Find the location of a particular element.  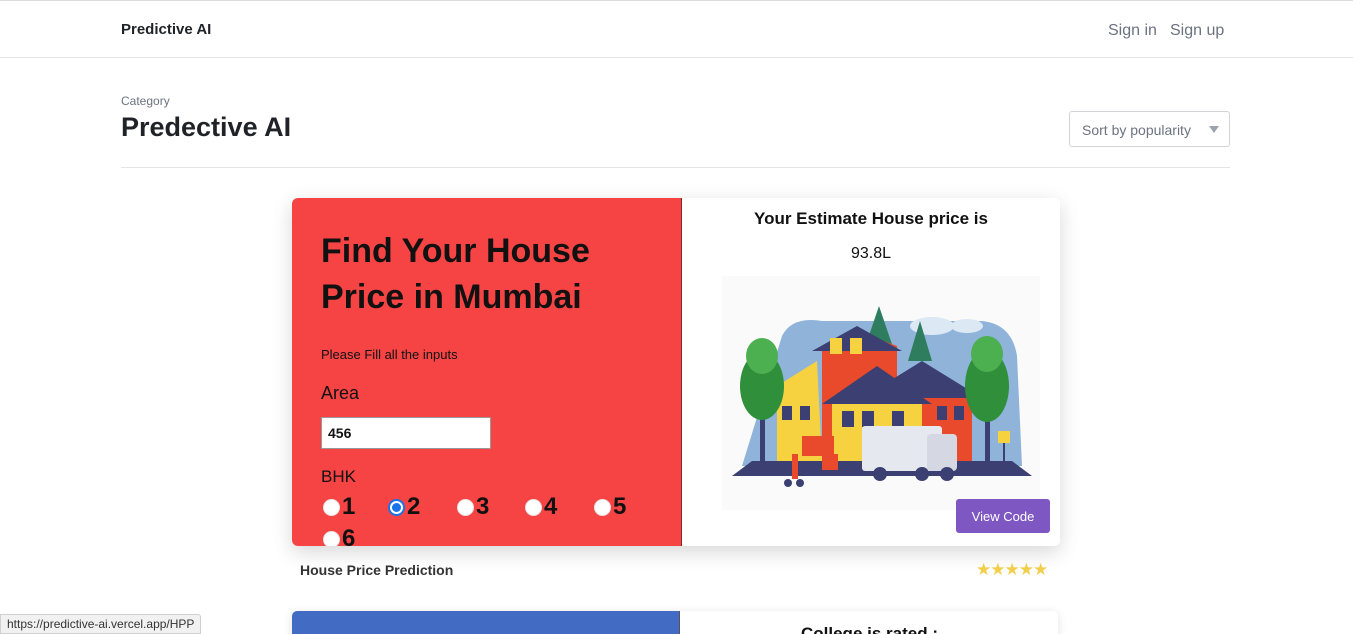

divider is located at coordinates (675, 167).